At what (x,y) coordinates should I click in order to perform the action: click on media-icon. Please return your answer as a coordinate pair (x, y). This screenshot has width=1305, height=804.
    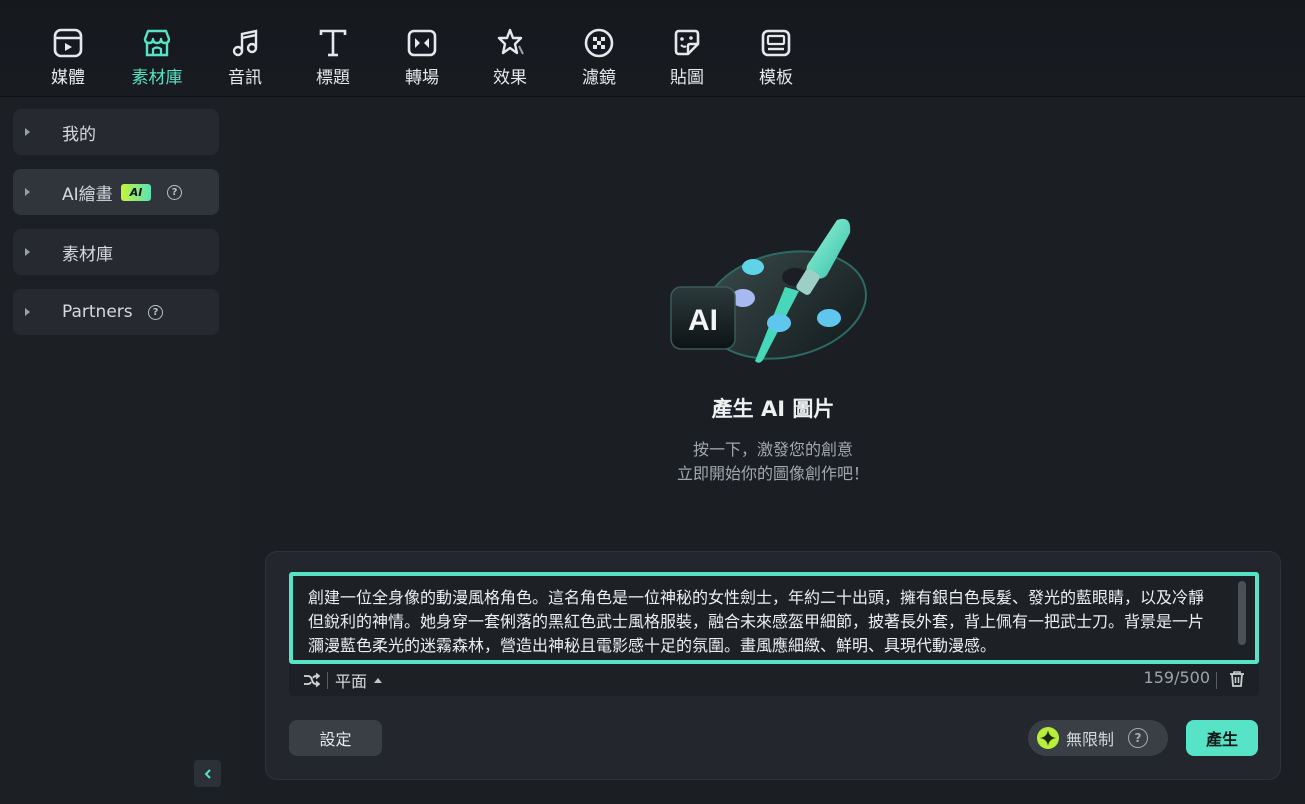
    Looking at the image, I should click on (68, 43).